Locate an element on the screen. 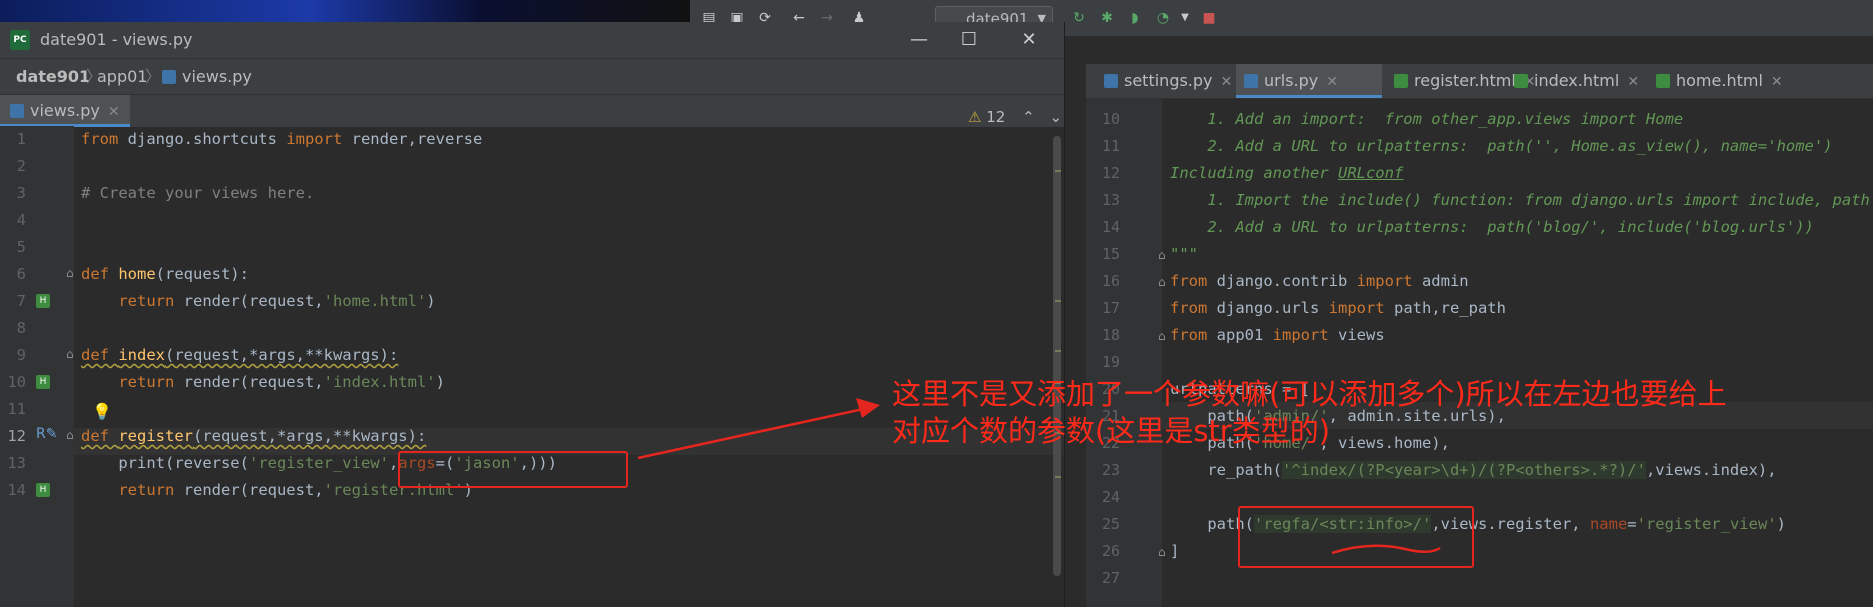  annotation-line: 对应个数的参数(这里是str类型的) is located at coordinates (1111, 431).